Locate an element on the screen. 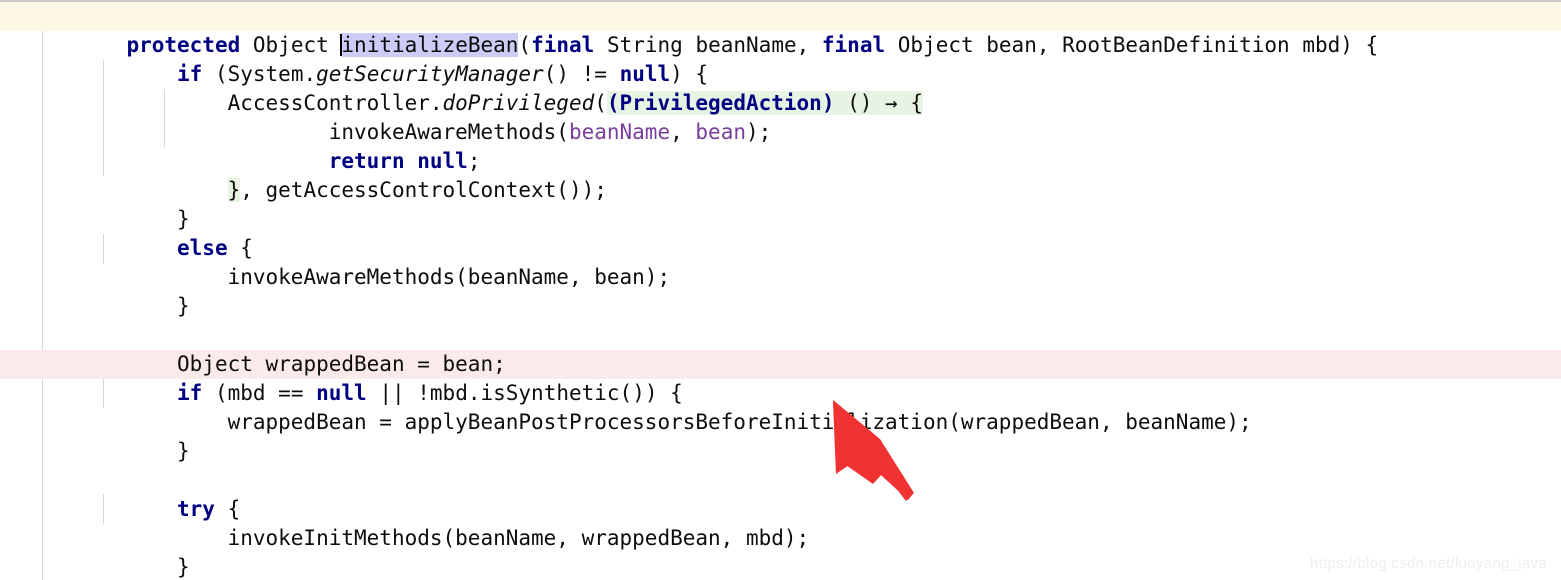 This screenshot has height=580, width=1561. text-caret is located at coordinates (341, 45).